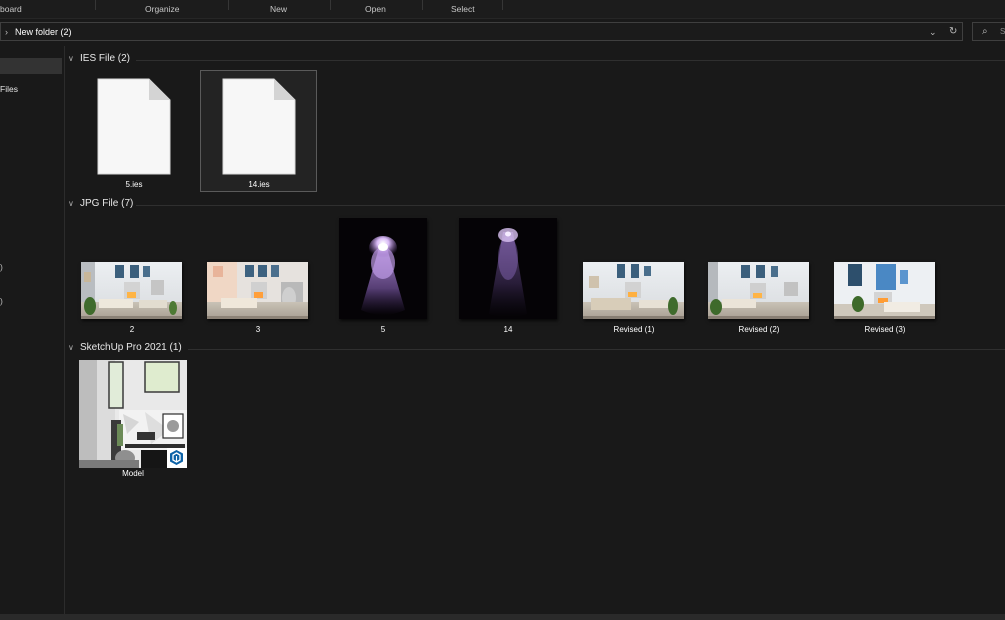 Image resolution: width=1005 pixels, height=620 pixels. I want to click on refresh-icon: ↻, so click(953, 31).